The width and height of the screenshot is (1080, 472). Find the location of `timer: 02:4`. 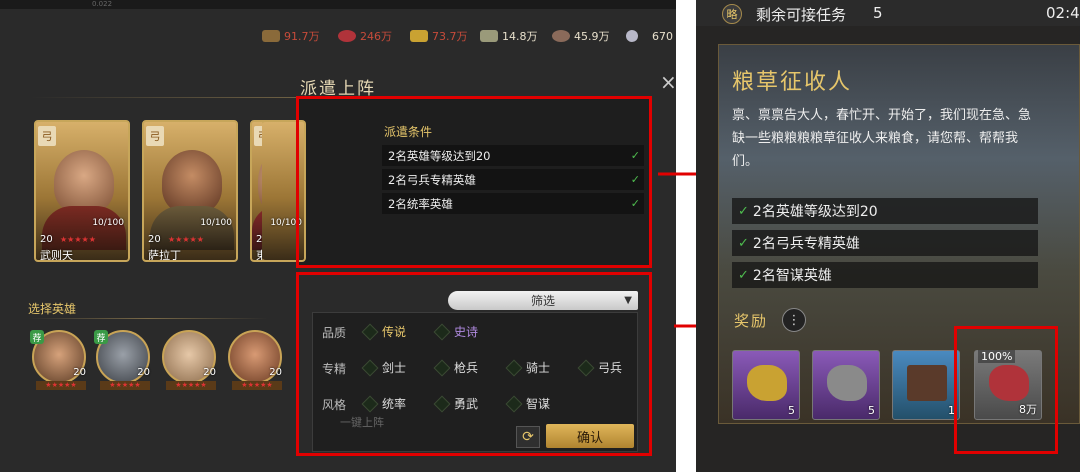

timer: 02:4 is located at coordinates (1063, 13).